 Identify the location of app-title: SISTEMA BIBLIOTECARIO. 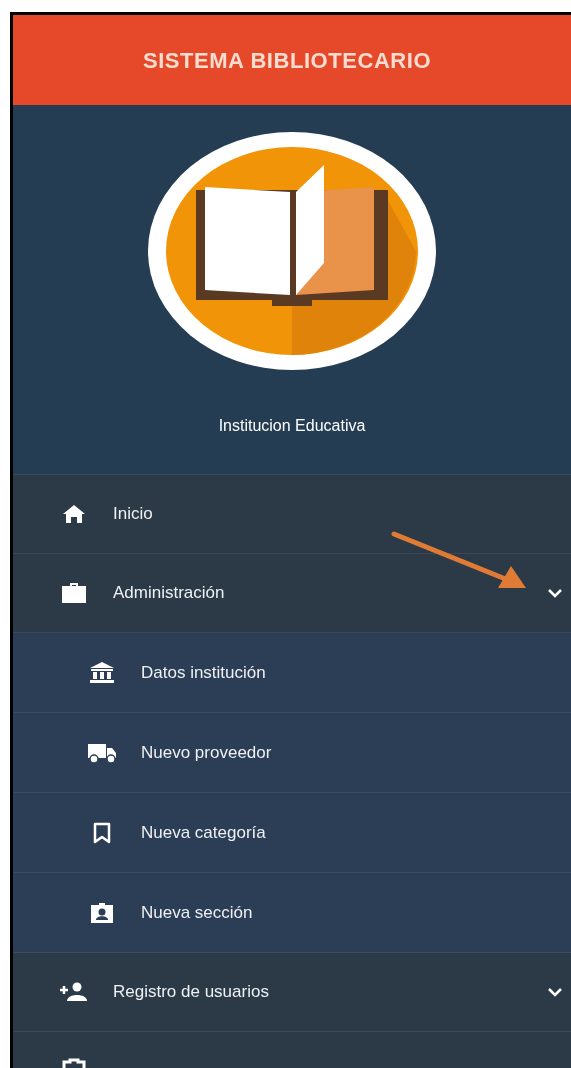
(287, 60).